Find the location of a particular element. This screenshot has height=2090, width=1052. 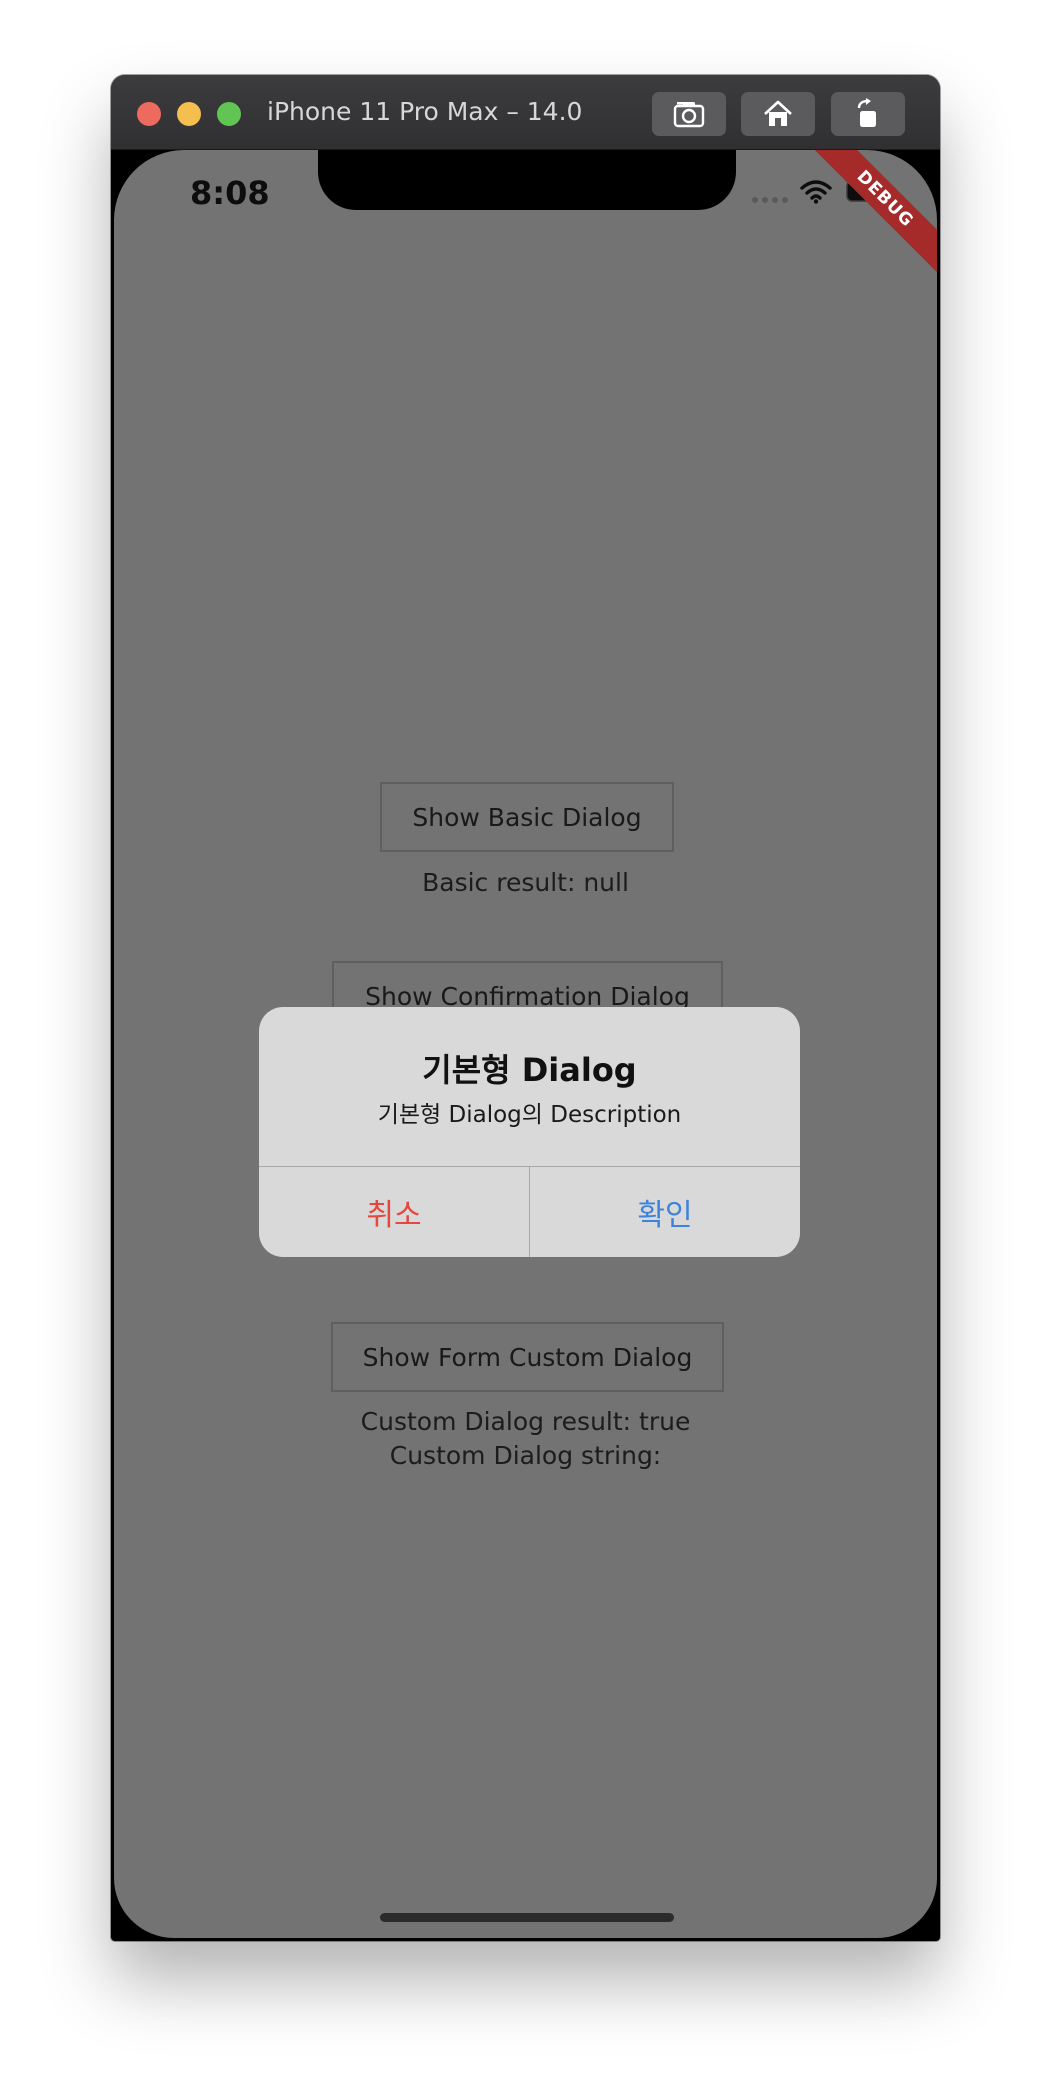

dialog-confirm-button: 확인 is located at coordinates (665, 1212).